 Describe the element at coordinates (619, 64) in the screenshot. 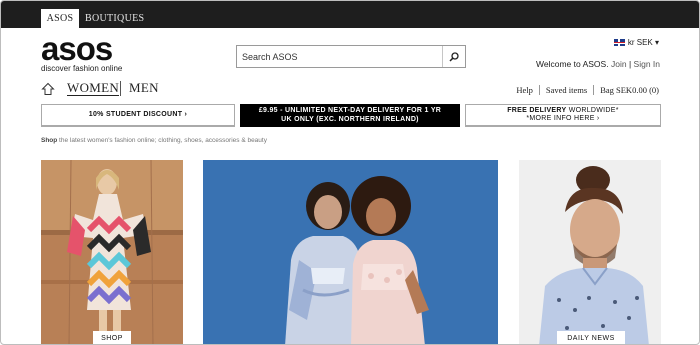

I see `join-link: Join` at that location.